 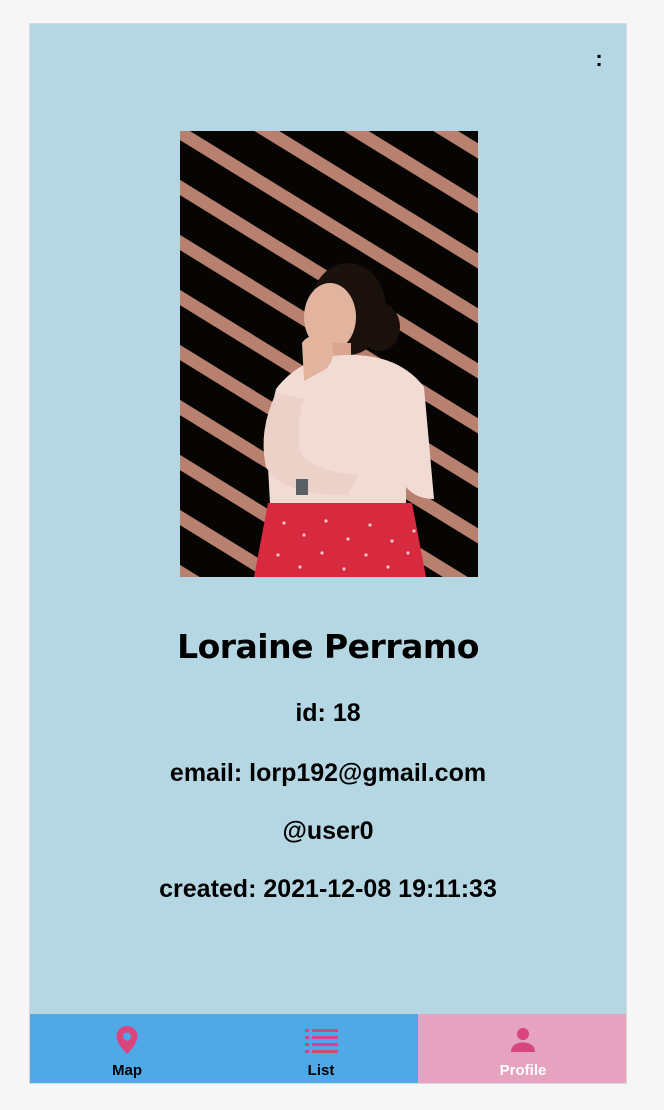 I want to click on profile-name: Loraine Perramo, so click(x=328, y=646).